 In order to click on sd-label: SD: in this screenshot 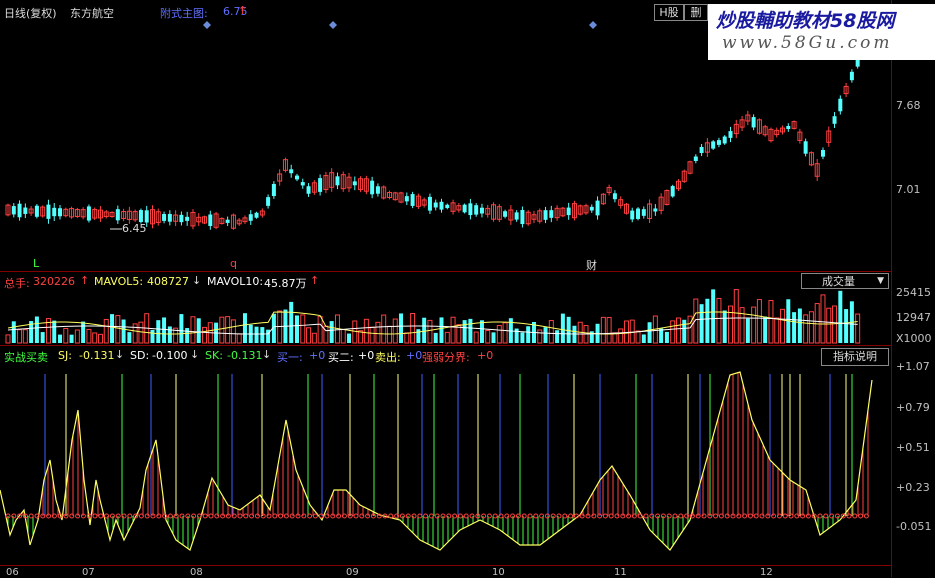, I will do `click(140, 355)`.